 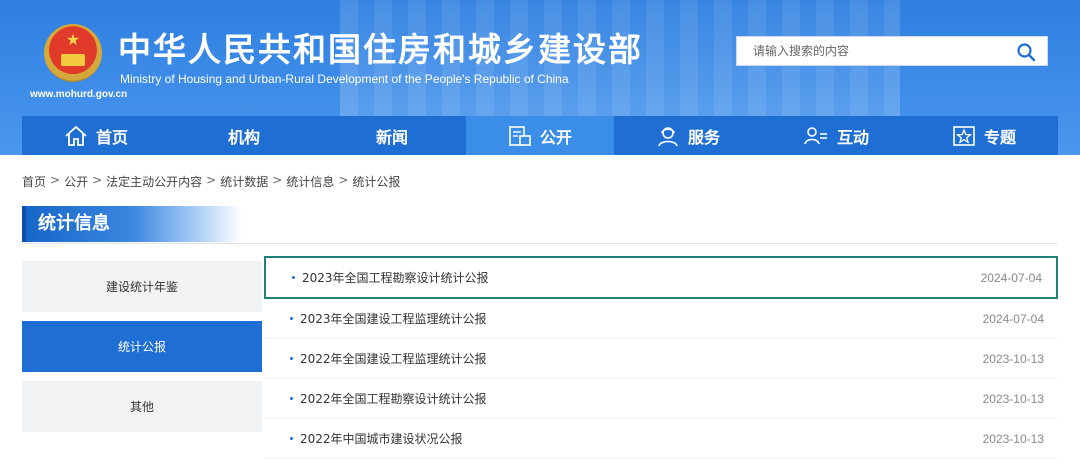 I want to click on search-button, so click(x=1026, y=52).